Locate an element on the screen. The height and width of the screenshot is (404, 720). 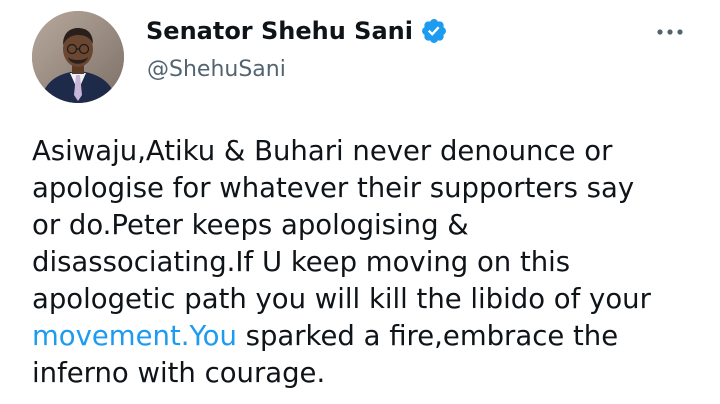
avatar is located at coordinates (78, 57).